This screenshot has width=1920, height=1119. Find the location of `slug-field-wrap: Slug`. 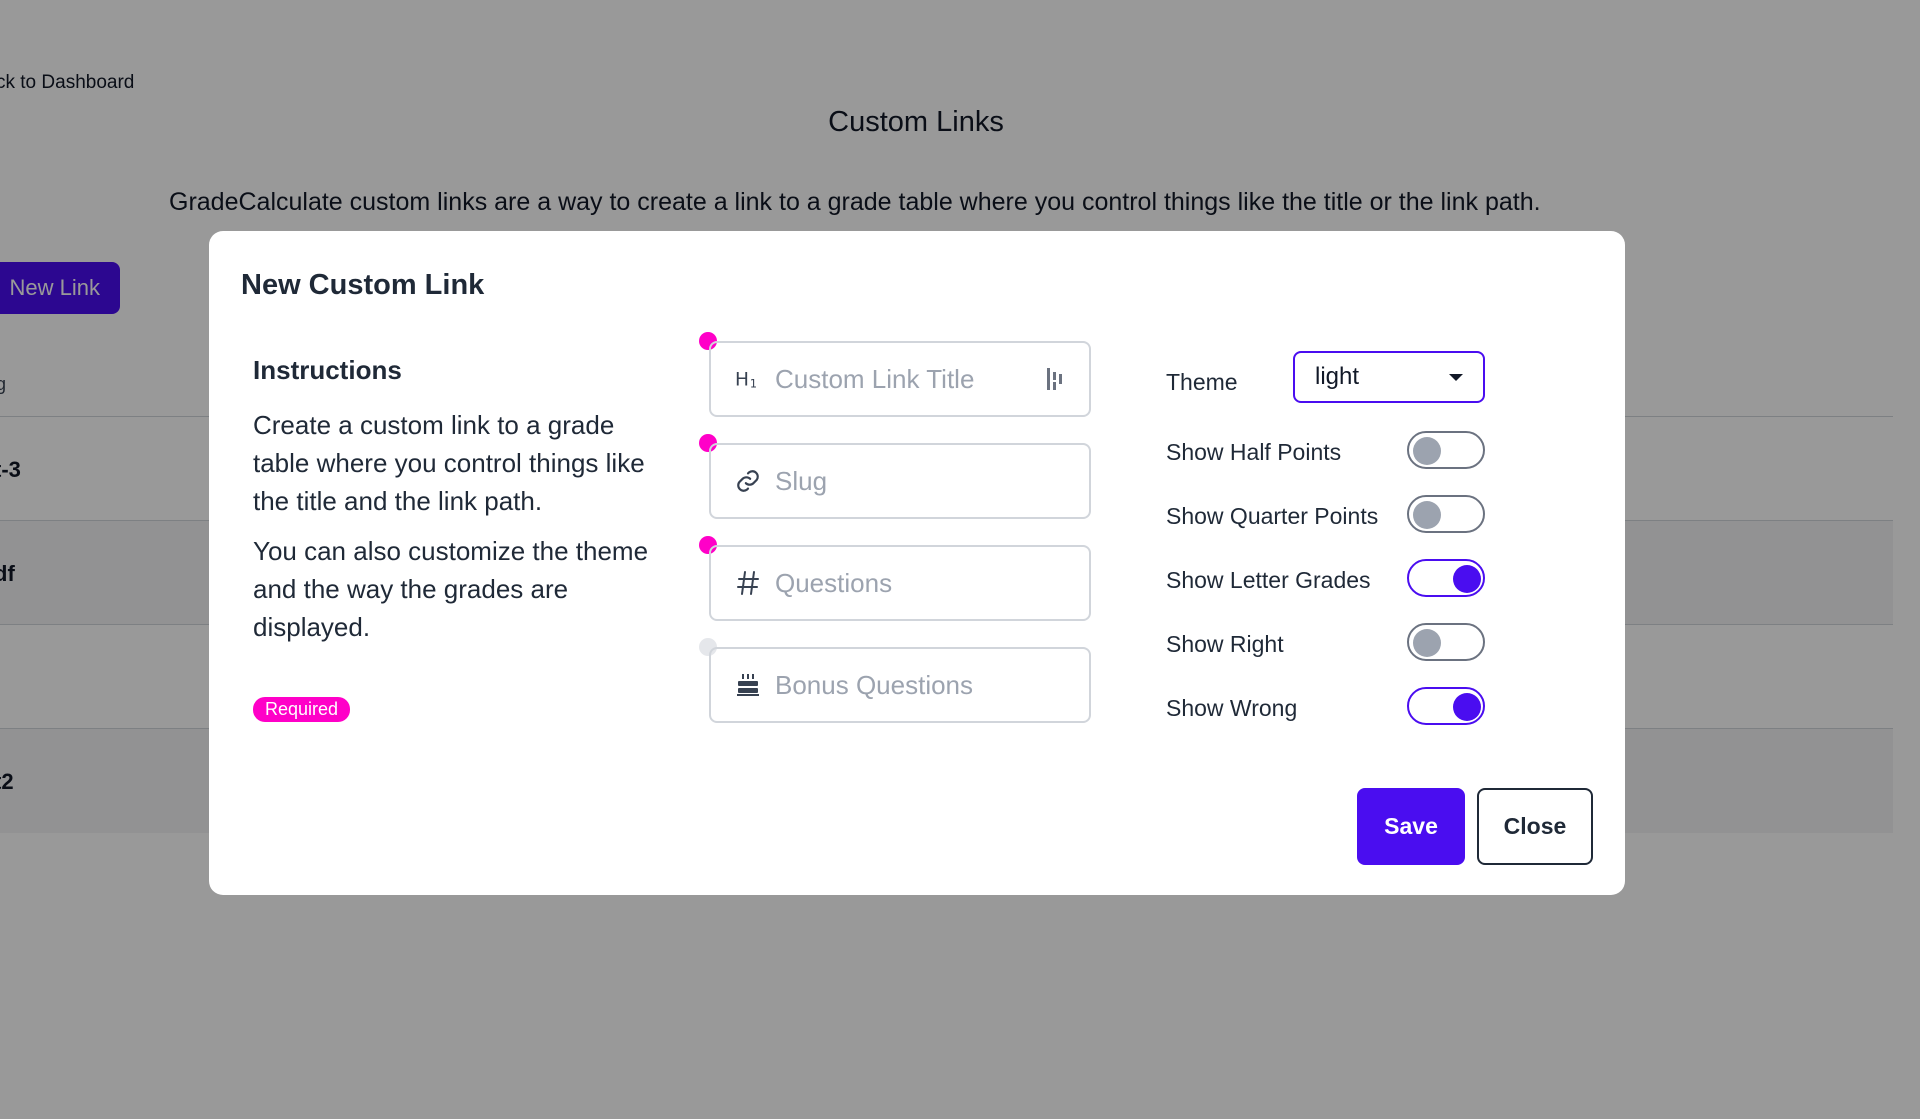

slug-field-wrap: Slug is located at coordinates (895, 476).